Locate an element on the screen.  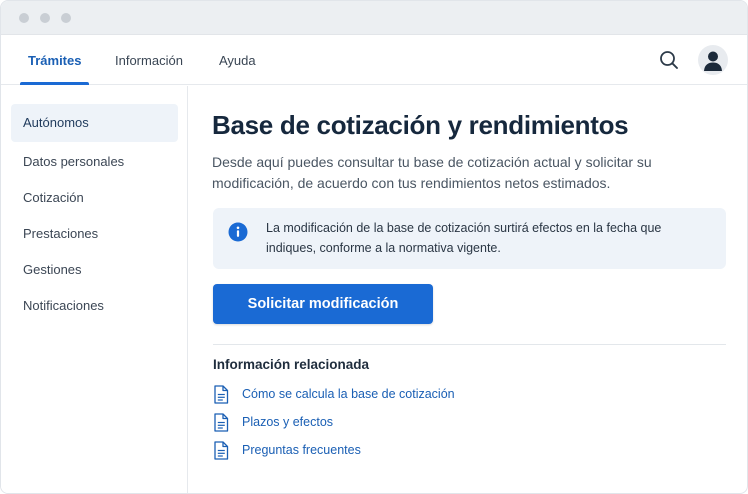
search-button is located at coordinates (669, 60).